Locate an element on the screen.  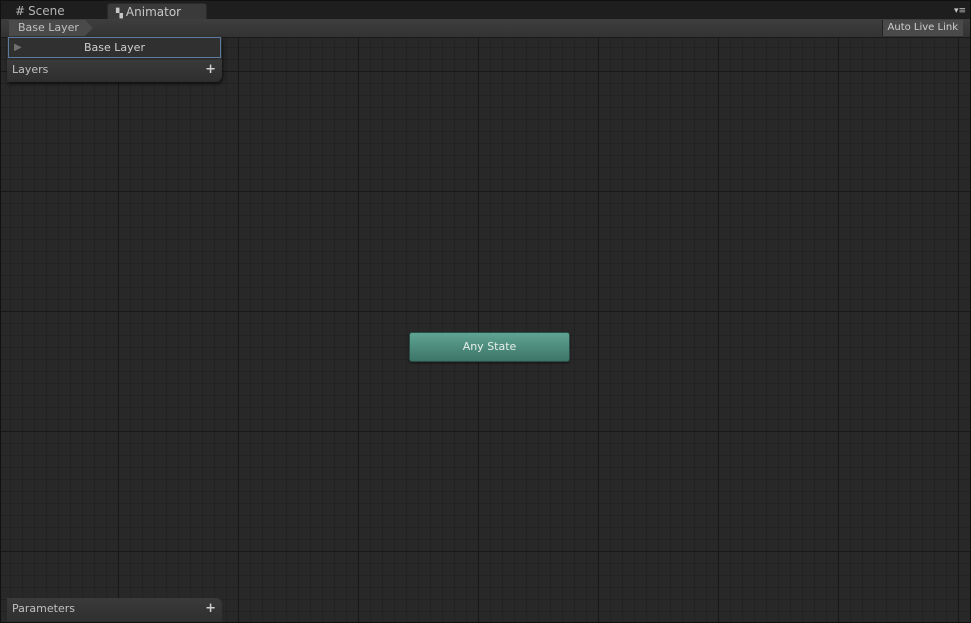
grid-icon: # is located at coordinates (20, 11).